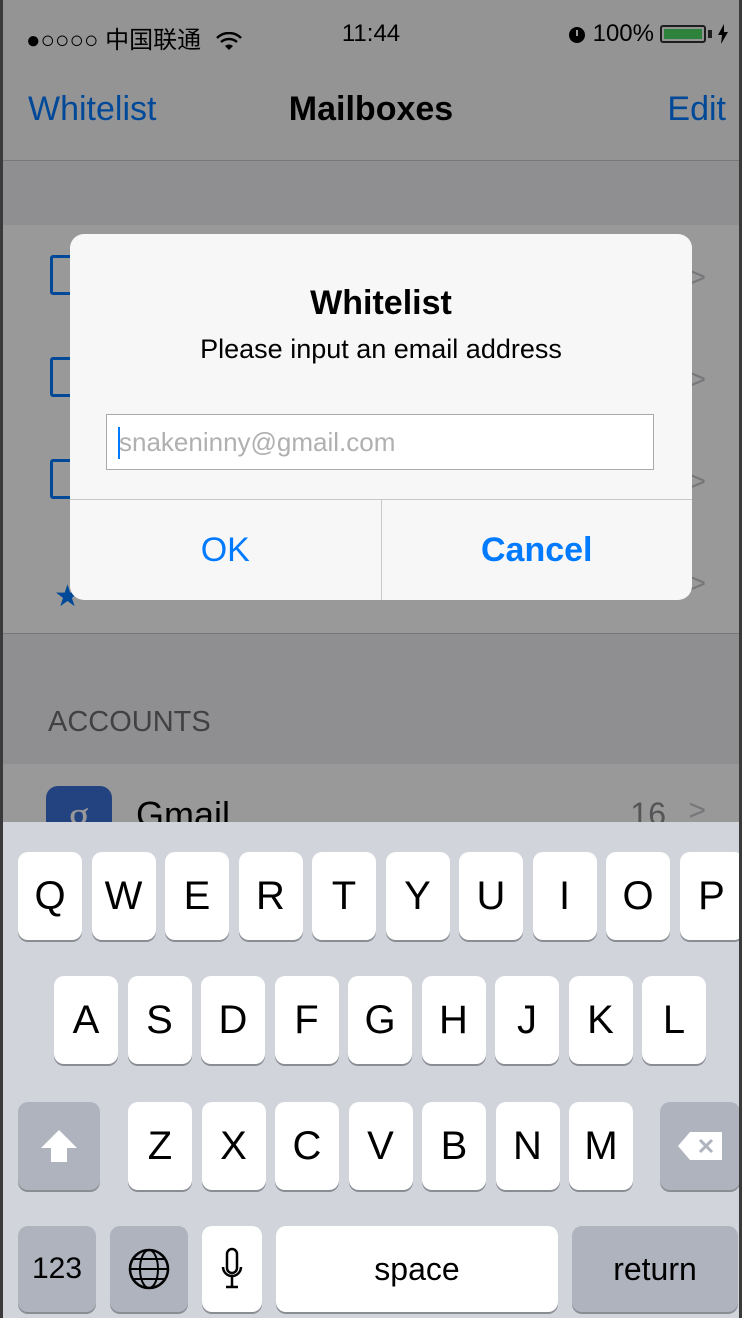 This screenshot has width=742, height=1318. What do you see at coordinates (600, 1020) in the screenshot?
I see `key-k: K` at bounding box center [600, 1020].